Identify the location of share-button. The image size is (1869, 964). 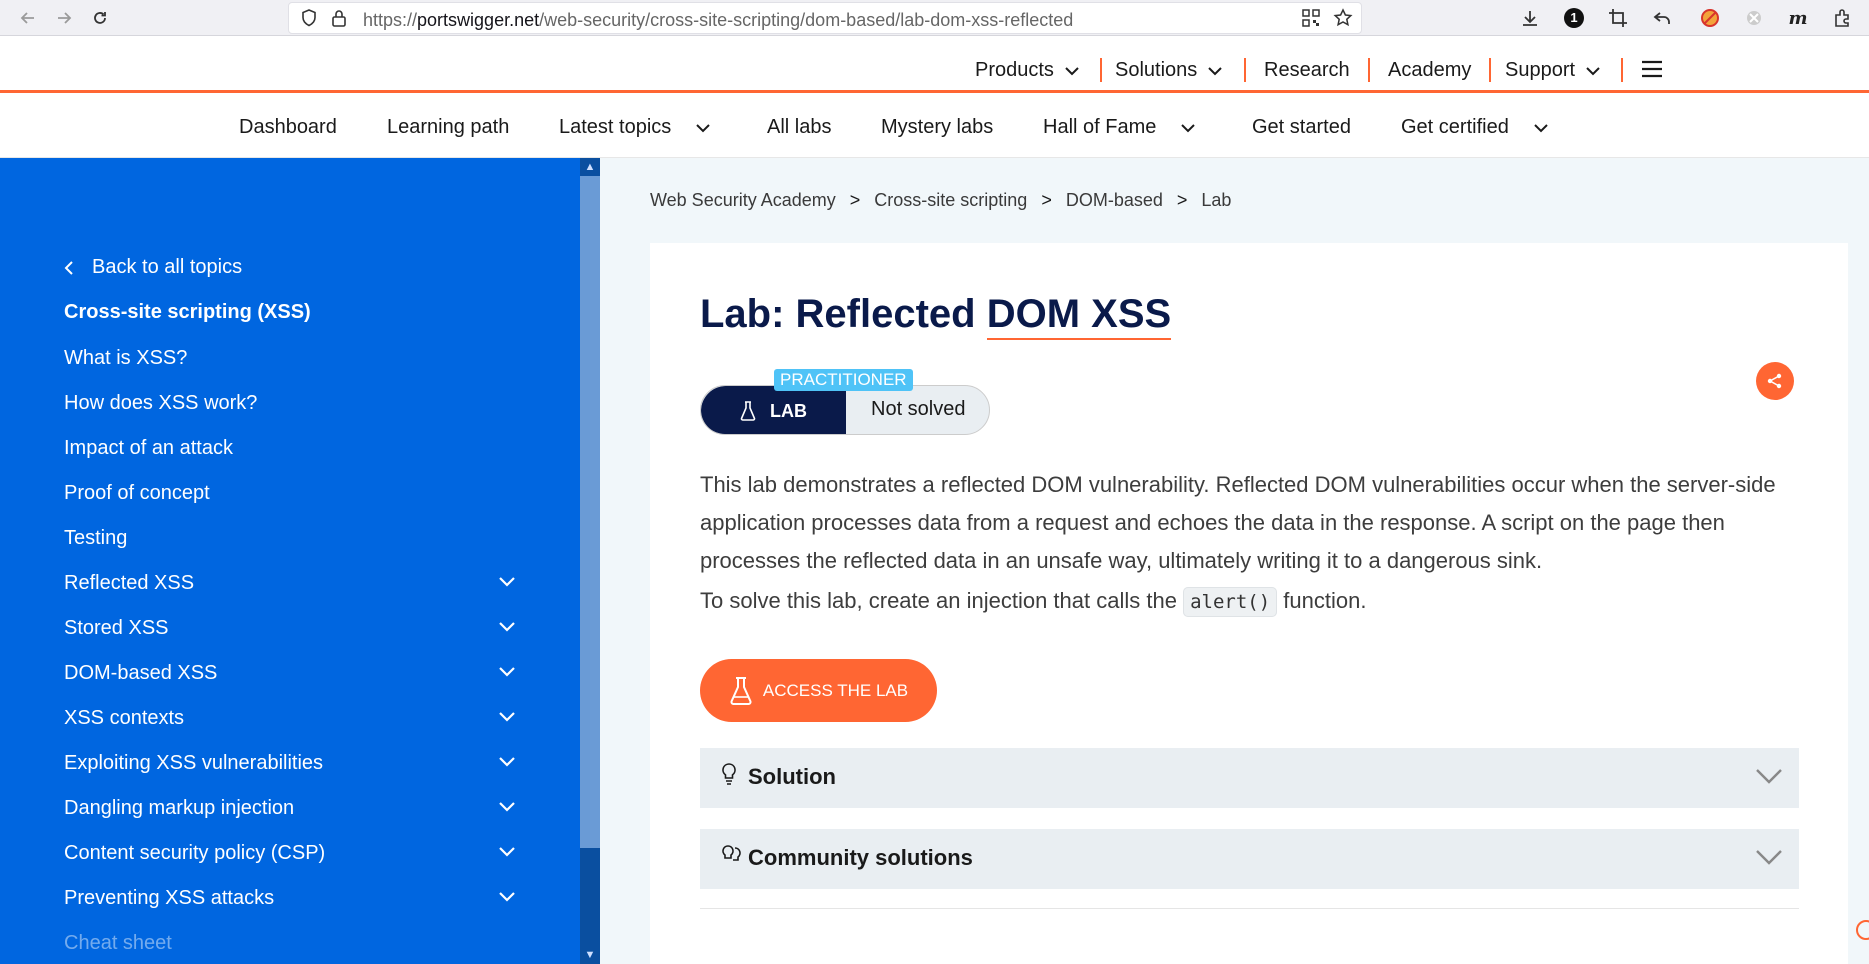
(1775, 381).